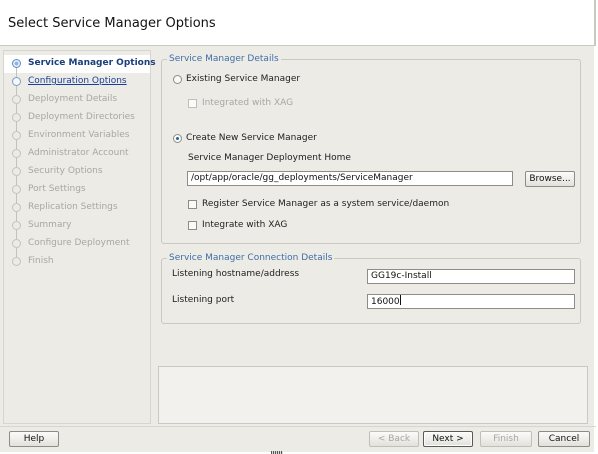  What do you see at coordinates (192, 103) in the screenshot?
I see `integrated-xag-box` at bounding box center [192, 103].